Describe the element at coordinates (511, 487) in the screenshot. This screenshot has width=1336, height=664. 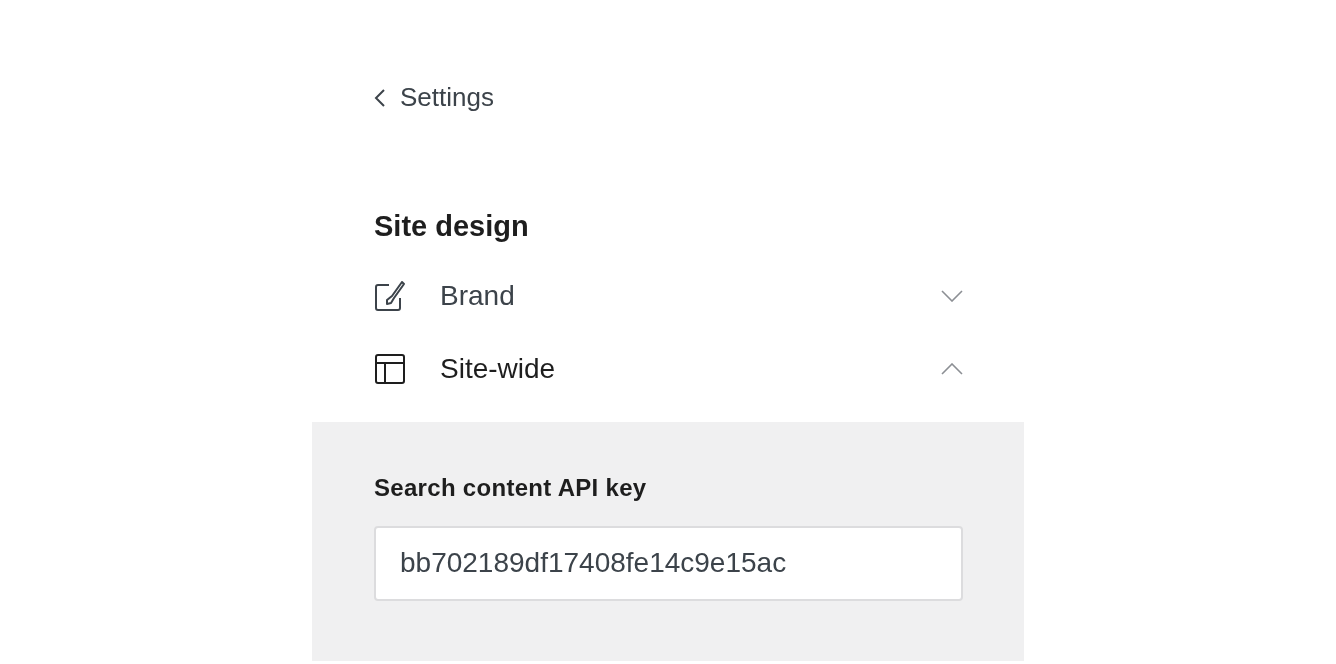
I see `field-label: Search content API key` at that location.